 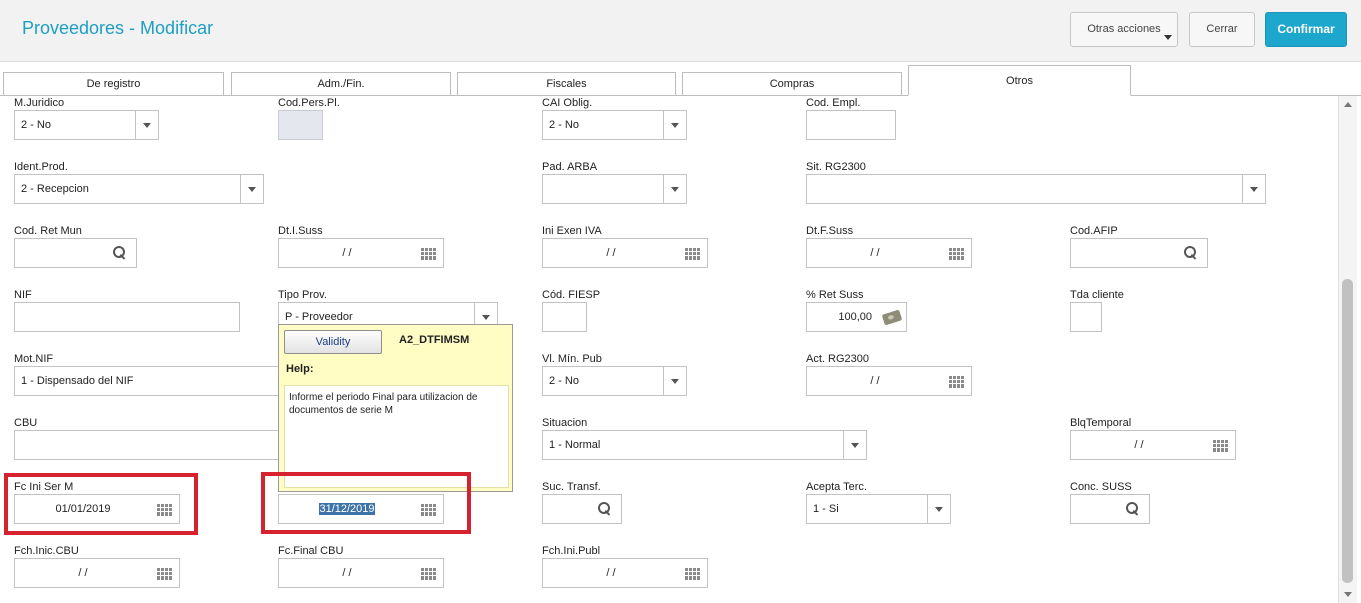 What do you see at coordinates (139, 189) in the screenshot?
I see `ident-prod-select: 2 - Recepcion` at bounding box center [139, 189].